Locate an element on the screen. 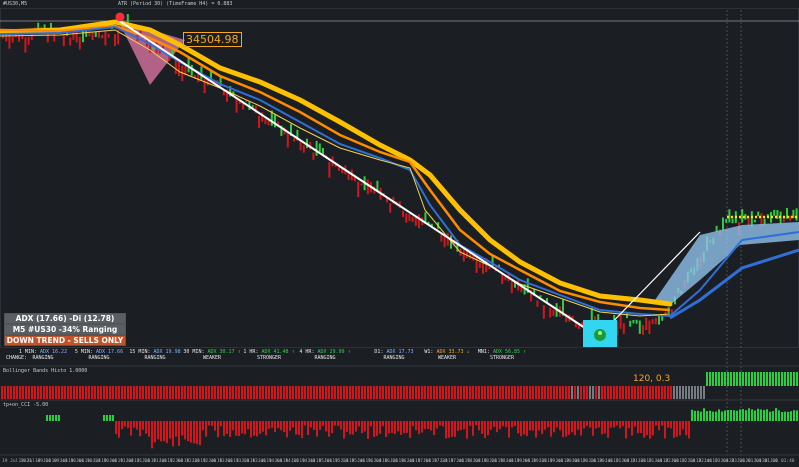 This screenshot has width=799, height=467. time-tick: 20 Jul 01:40 is located at coordinates (778, 461).